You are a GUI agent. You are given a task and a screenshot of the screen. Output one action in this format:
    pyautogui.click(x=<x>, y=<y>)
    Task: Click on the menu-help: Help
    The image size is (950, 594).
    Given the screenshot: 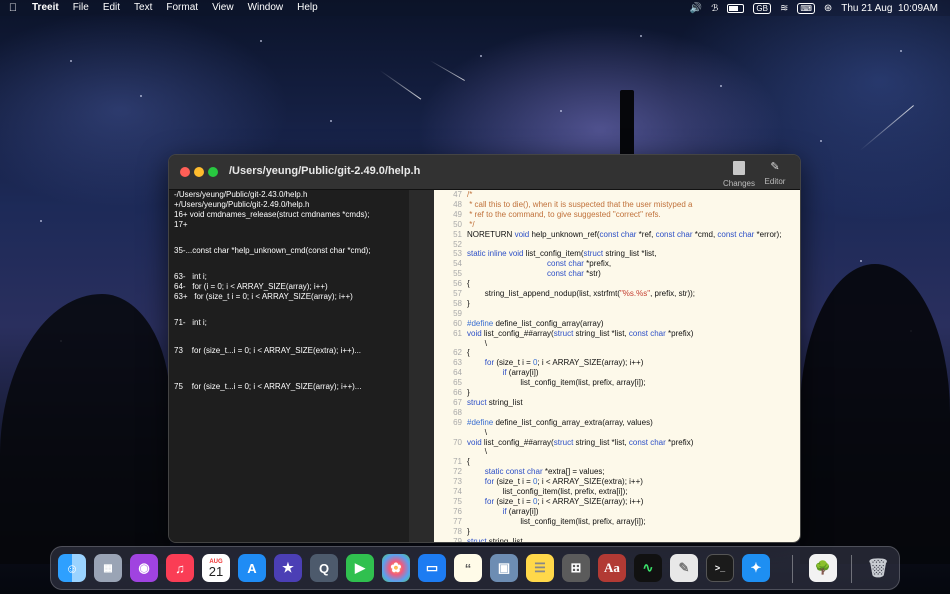 What is the action you would take?
    pyautogui.click(x=308, y=8)
    